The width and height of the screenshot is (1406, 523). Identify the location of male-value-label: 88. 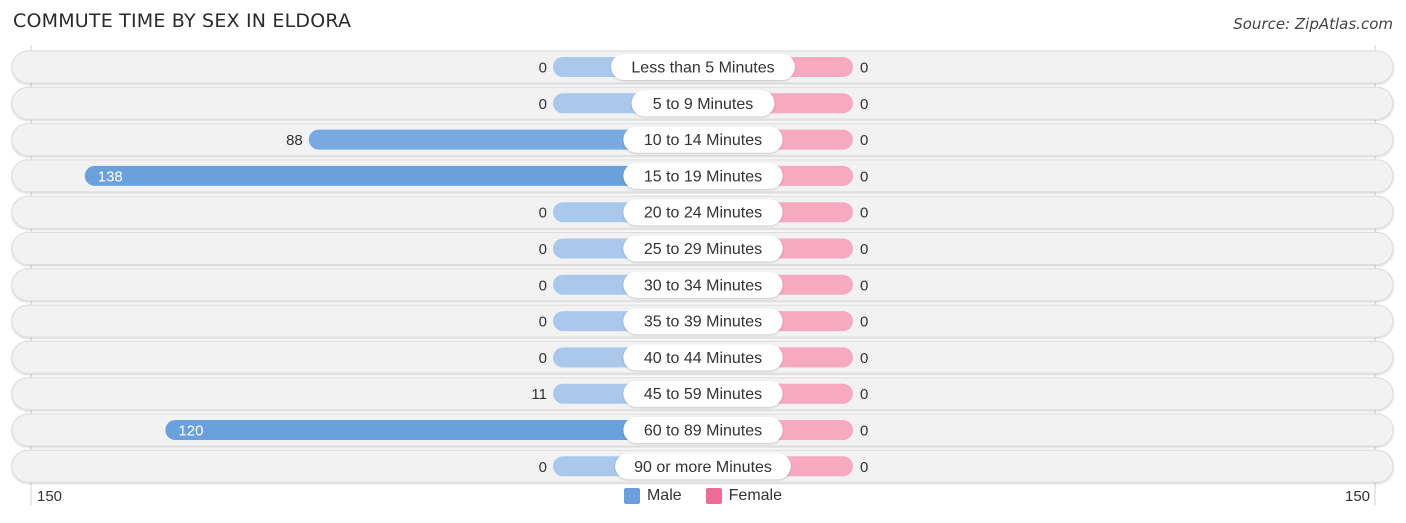
(294, 140).